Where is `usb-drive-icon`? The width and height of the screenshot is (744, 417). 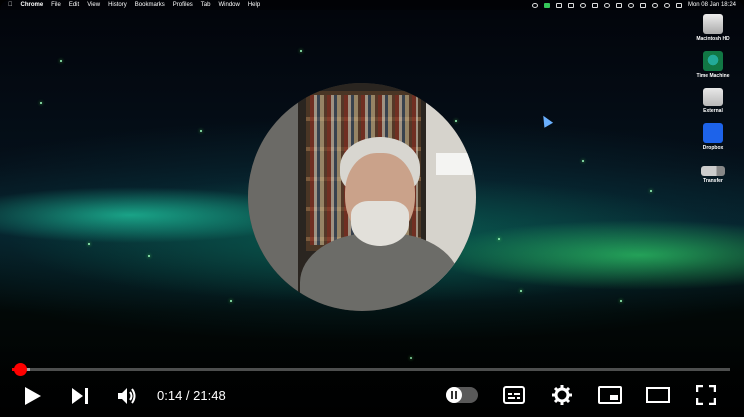
usb-drive-icon is located at coordinates (713, 171).